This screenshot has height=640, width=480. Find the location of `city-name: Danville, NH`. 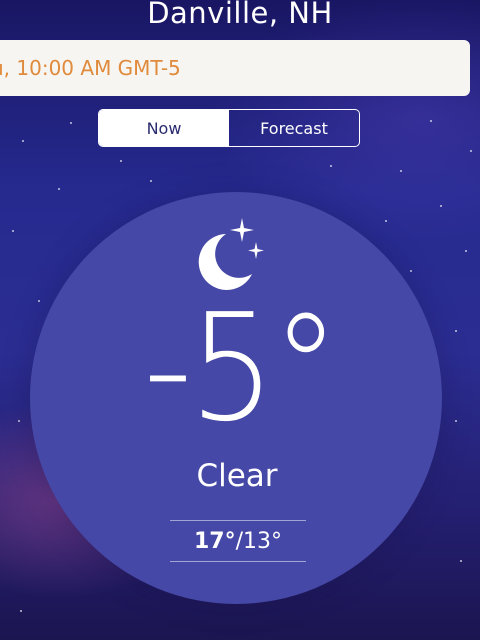

city-name: Danville, NH is located at coordinates (240, 15).